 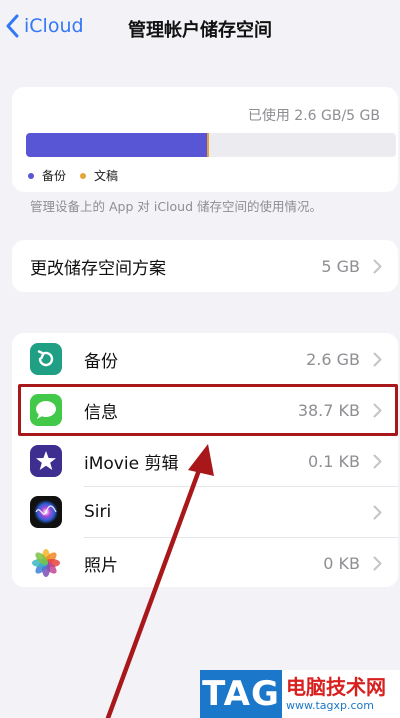 I want to click on nav-bar: iCloud 管理帐户储存空间, so click(x=200, y=29).